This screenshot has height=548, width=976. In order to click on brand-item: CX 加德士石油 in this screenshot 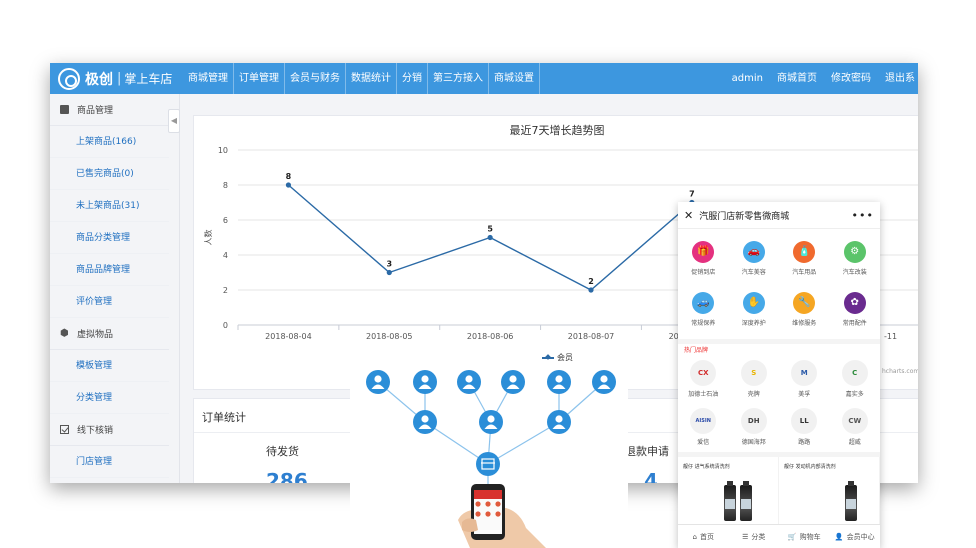, I will do `click(703, 379)`.